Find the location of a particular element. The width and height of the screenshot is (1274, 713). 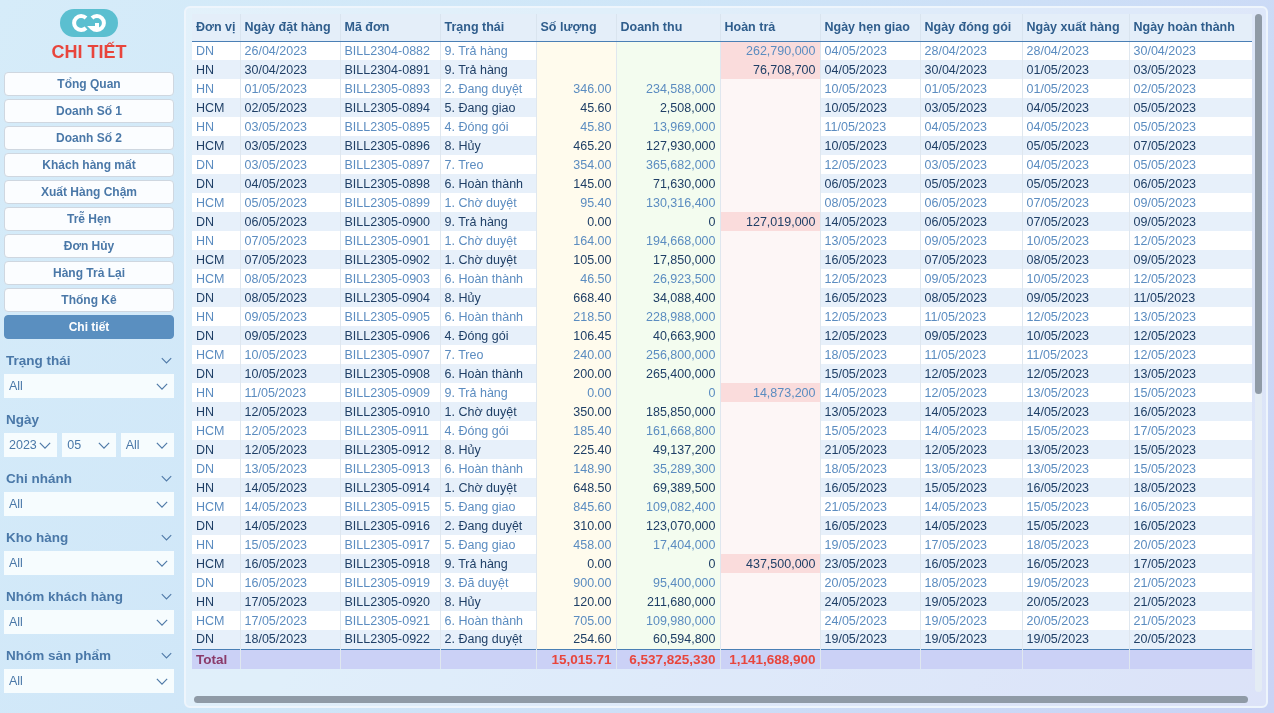

total-cell: 15,015.71 is located at coordinates (576, 659).